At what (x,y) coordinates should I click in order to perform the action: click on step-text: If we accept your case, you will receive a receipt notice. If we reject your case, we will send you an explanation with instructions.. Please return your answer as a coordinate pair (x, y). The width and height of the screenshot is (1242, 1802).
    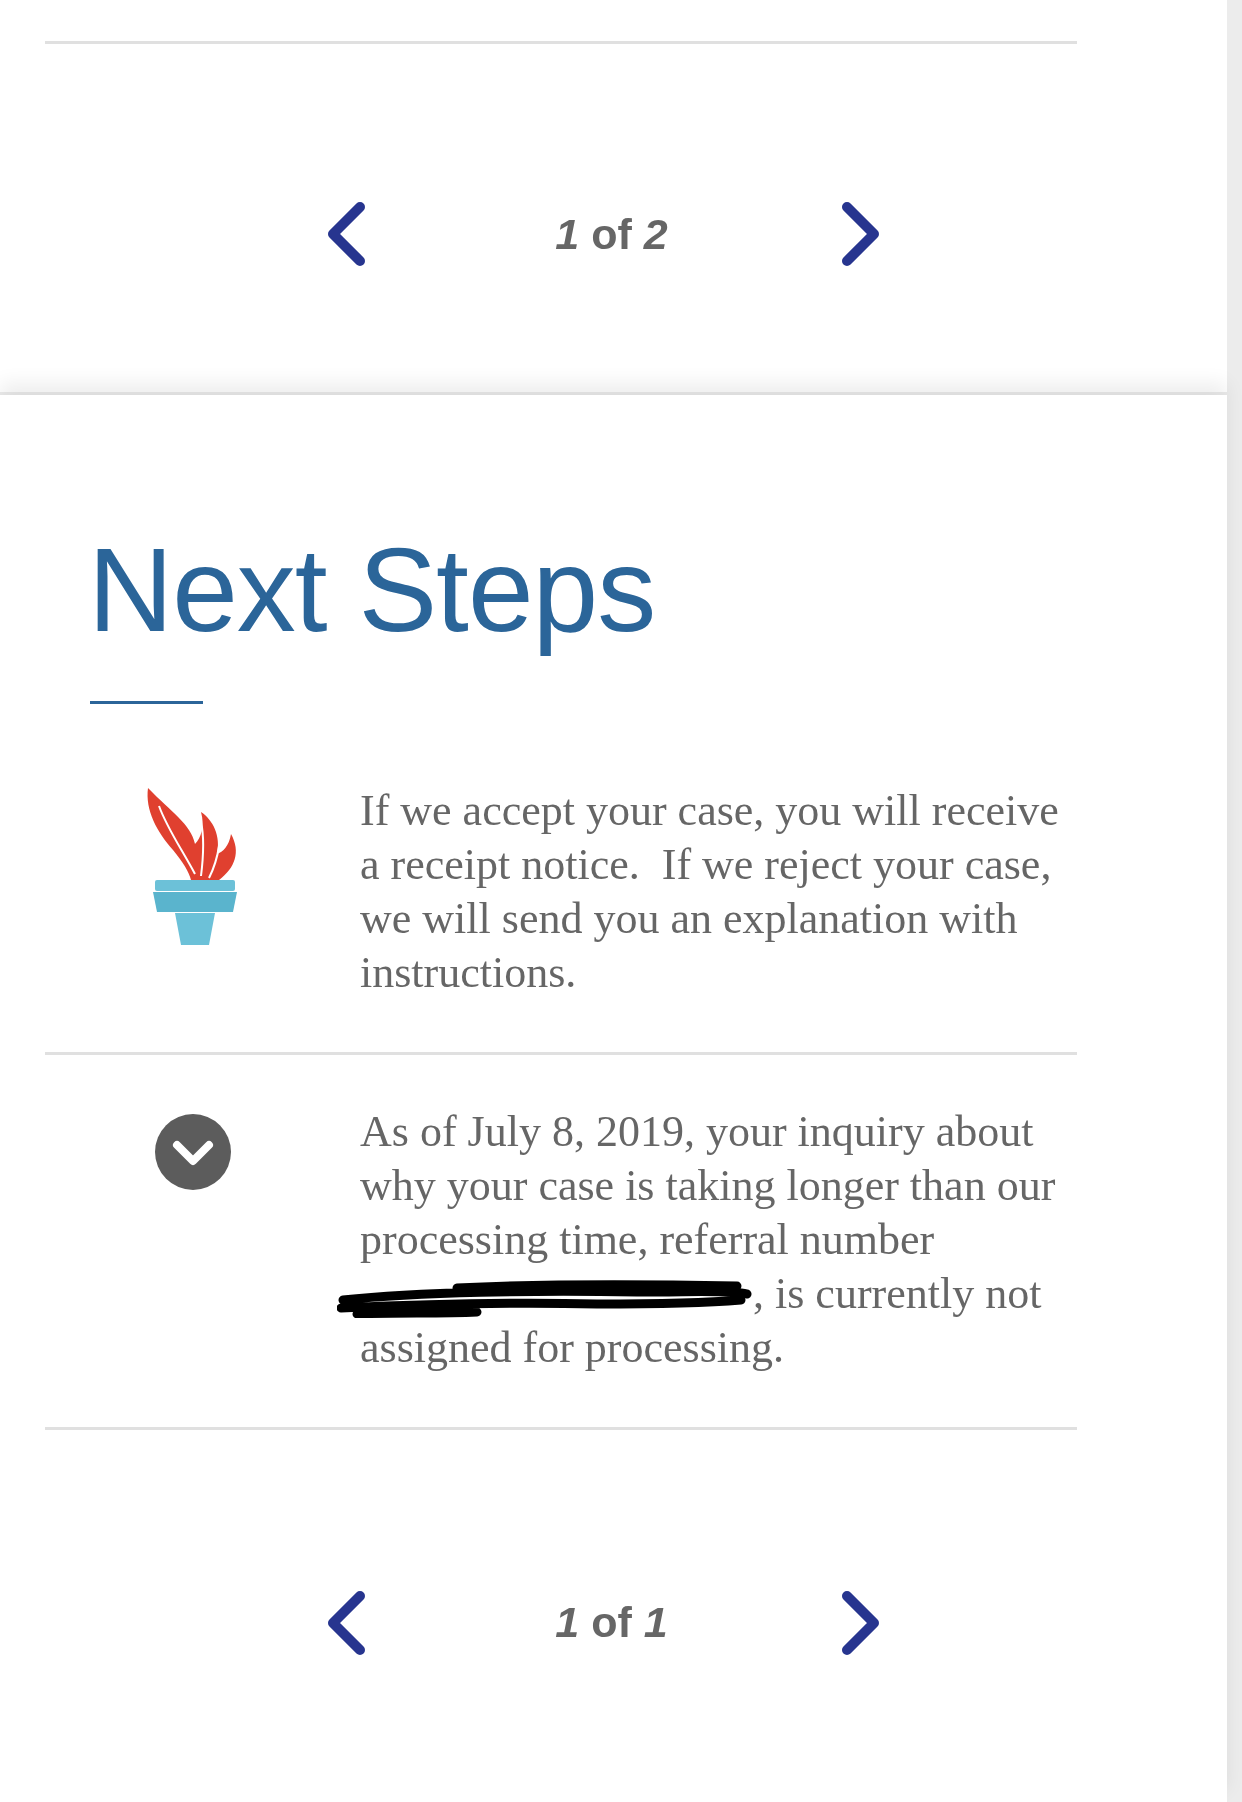
    Looking at the image, I should click on (710, 891).